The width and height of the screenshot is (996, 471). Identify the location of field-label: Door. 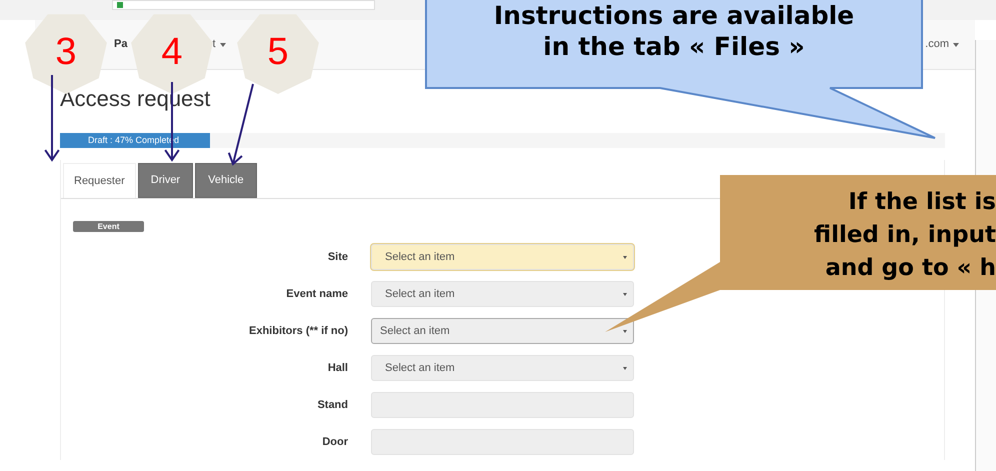
(334, 442).